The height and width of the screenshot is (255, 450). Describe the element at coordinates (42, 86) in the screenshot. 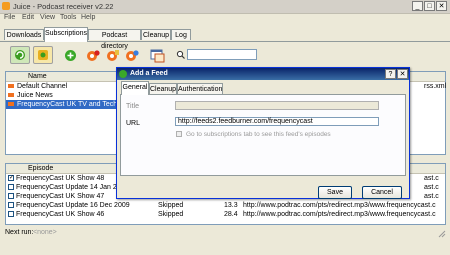

I see `subscription-name: Default Channel` at that location.